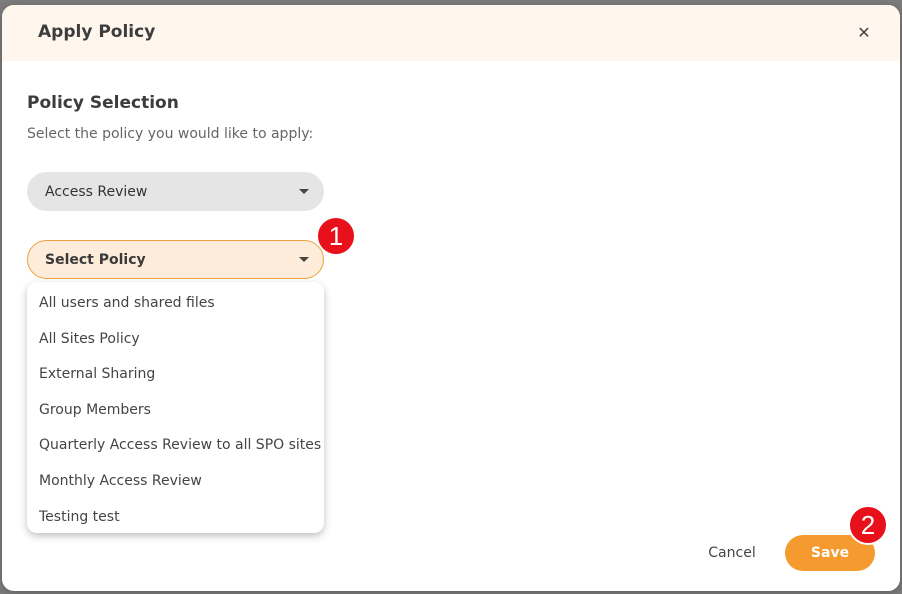  What do you see at coordinates (175, 482) in the screenshot?
I see `dropdown-option: Monthly Access Review` at bounding box center [175, 482].